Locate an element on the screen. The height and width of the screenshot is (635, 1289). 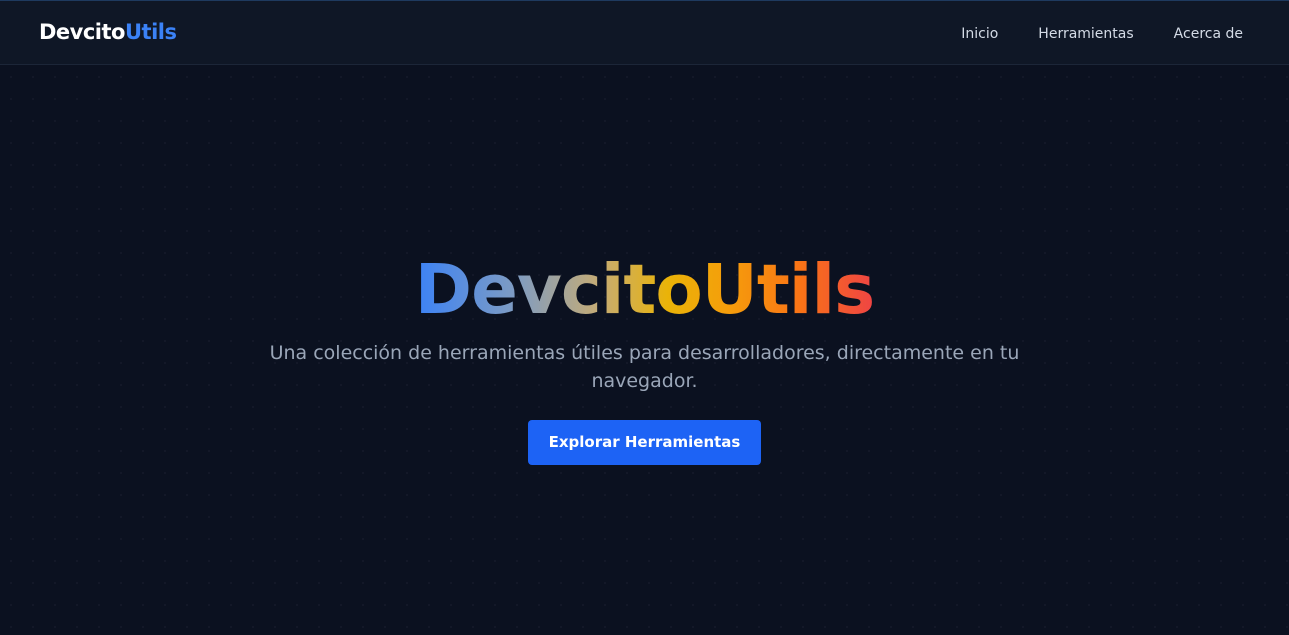
brand-logo-part1: Devcito is located at coordinates (82, 32).